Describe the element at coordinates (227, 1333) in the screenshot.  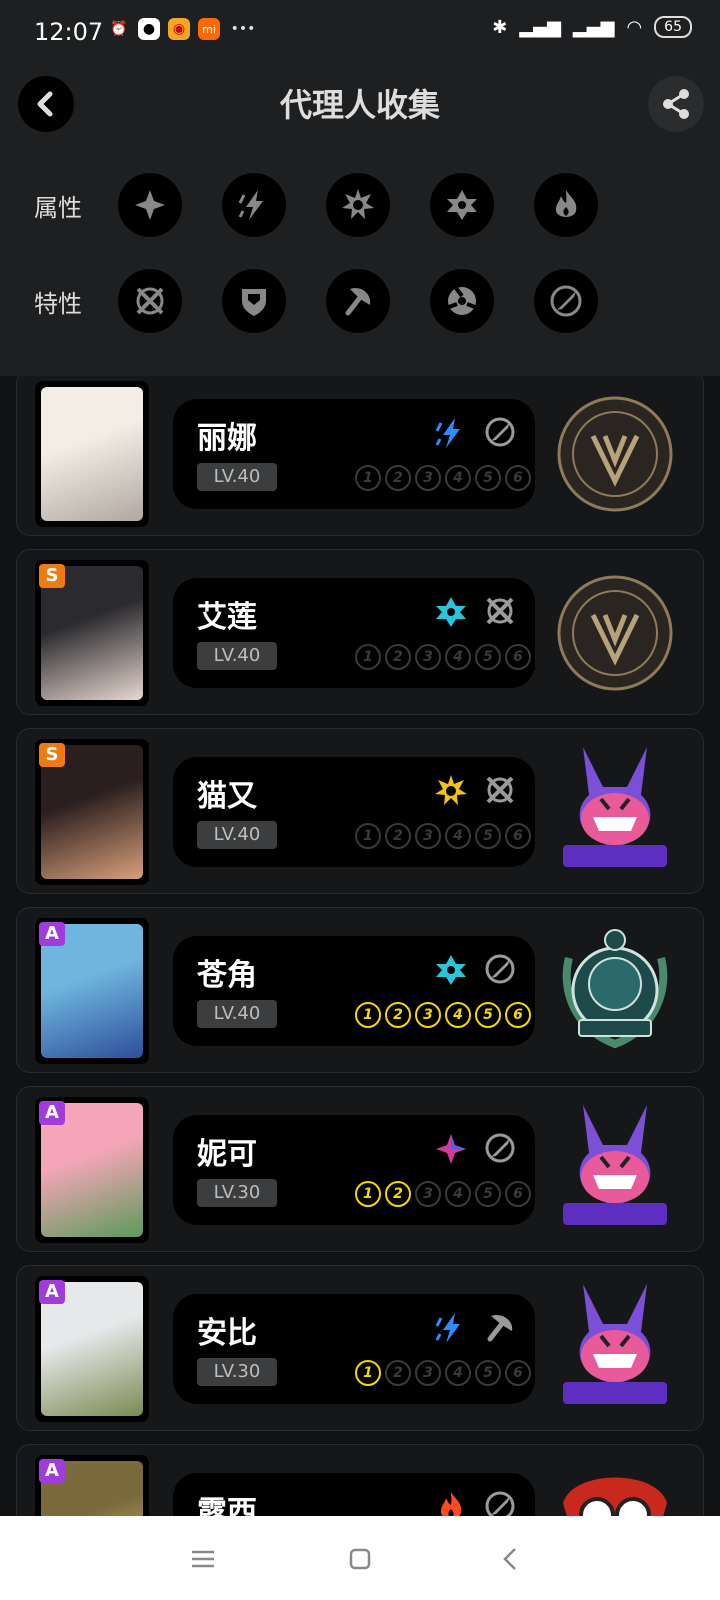
I see `agent-name: 安比` at that location.